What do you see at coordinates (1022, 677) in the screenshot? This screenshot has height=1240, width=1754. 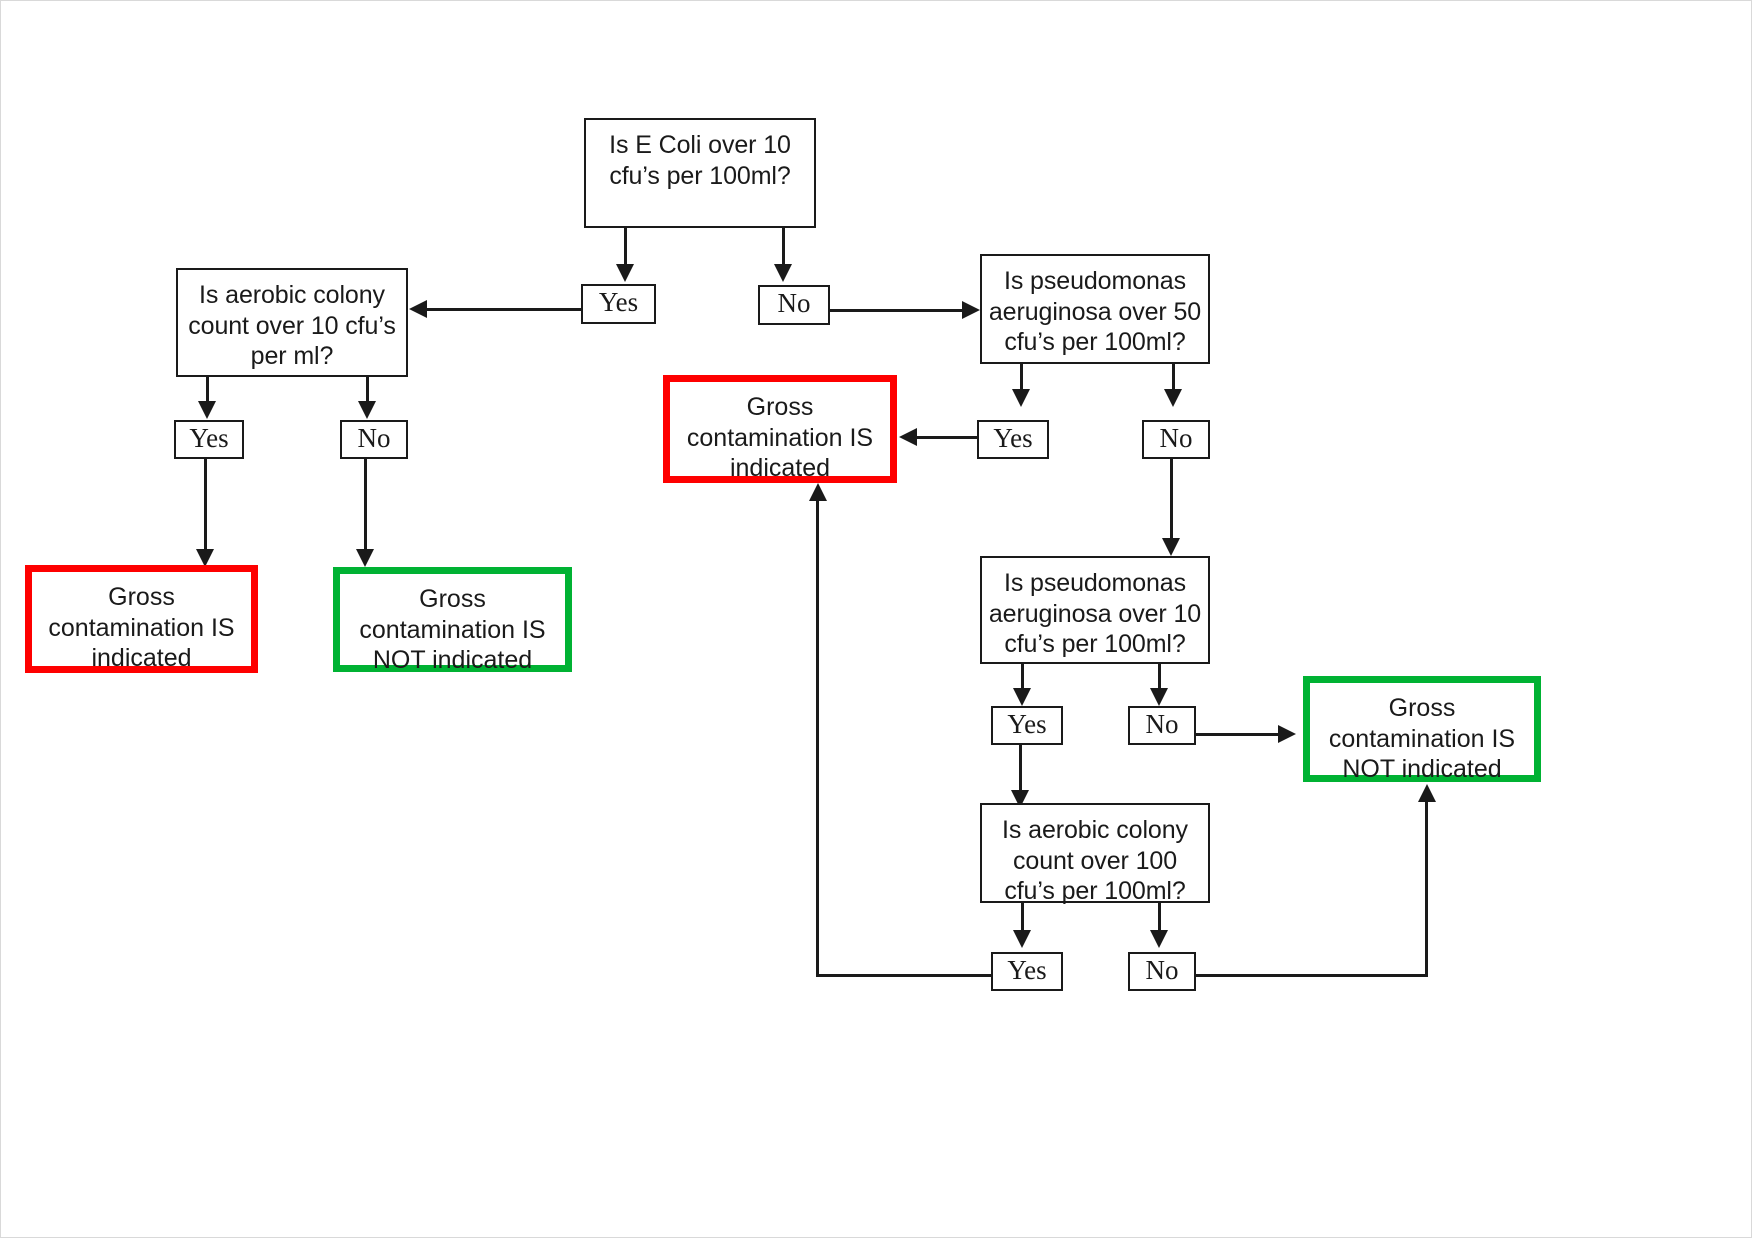 I see `connector-pseudo10-to-yes` at bounding box center [1022, 677].